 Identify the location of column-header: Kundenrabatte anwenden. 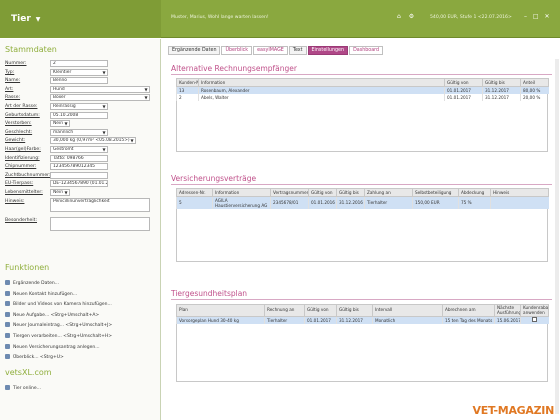
(534, 310).